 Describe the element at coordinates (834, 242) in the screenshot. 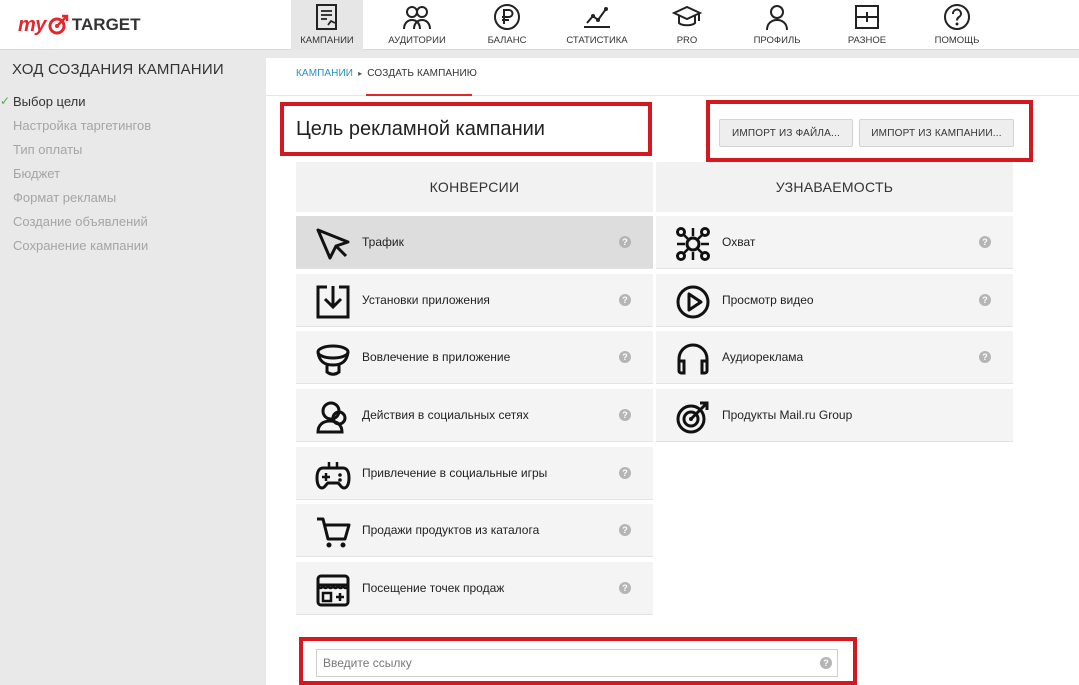

I see `goal-reach: Охват ?` at that location.